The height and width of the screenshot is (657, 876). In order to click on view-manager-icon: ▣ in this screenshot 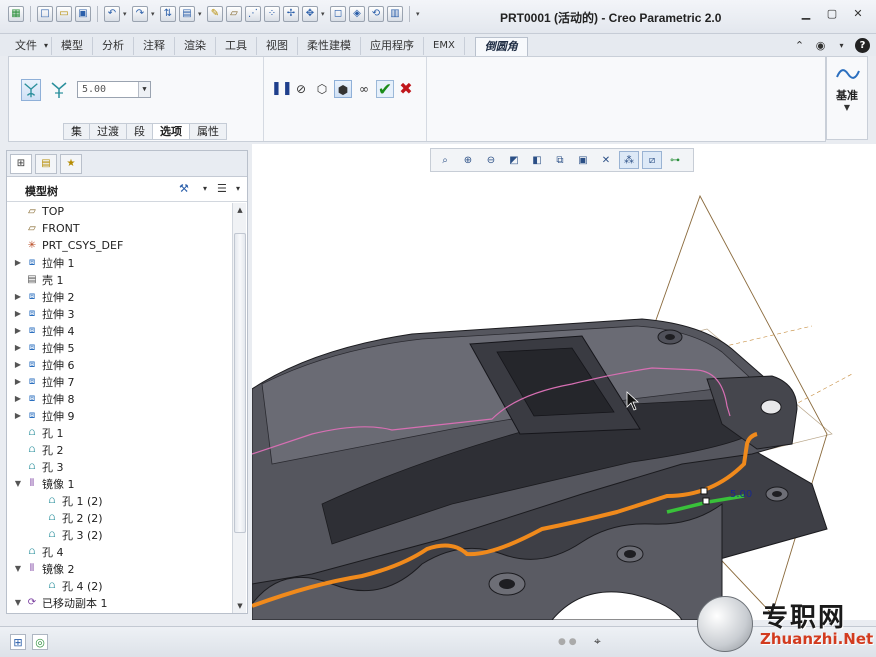, I will do `click(583, 160)`.